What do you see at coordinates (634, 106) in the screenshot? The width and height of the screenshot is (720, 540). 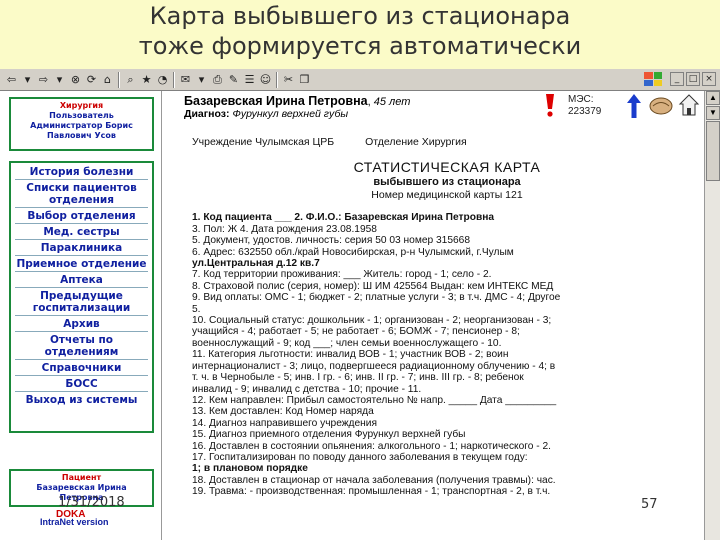 I see `arrow-up-icon` at bounding box center [634, 106].